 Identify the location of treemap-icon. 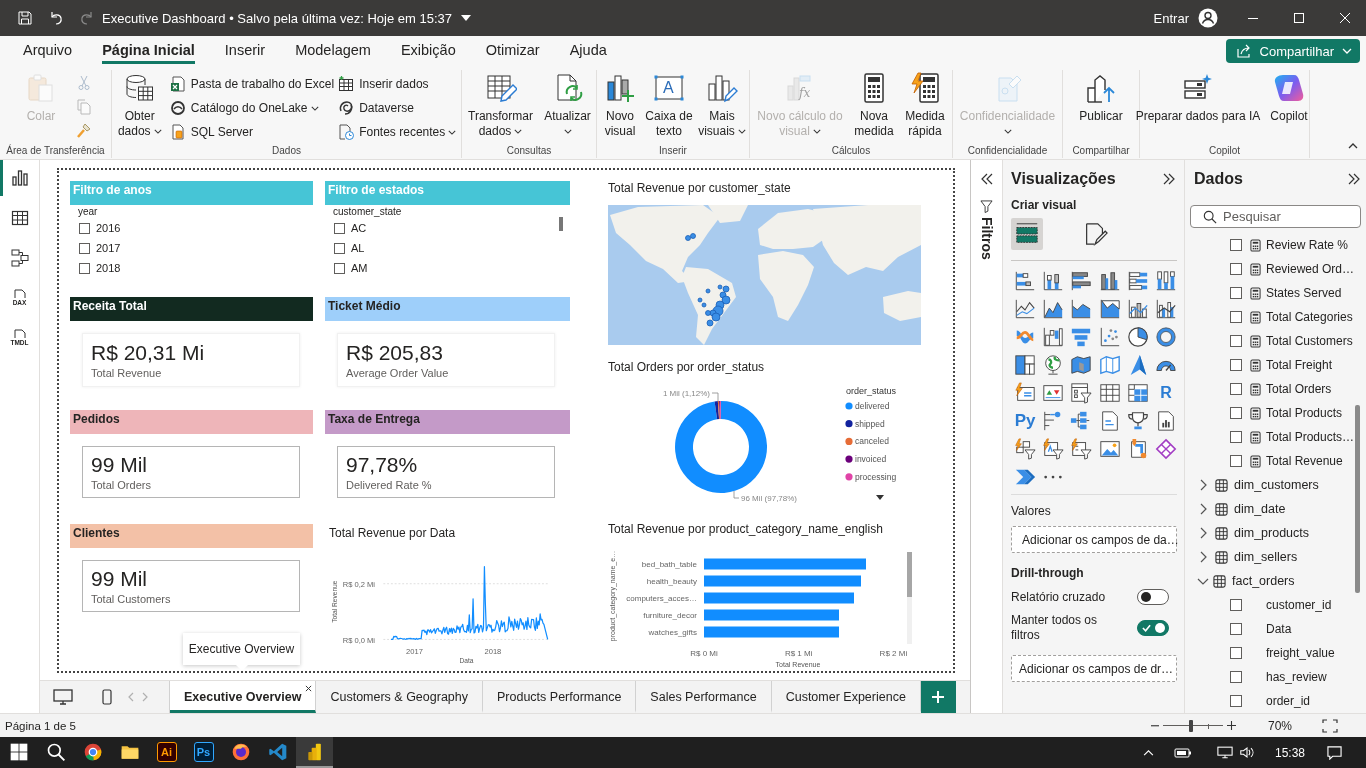
(1025, 365).